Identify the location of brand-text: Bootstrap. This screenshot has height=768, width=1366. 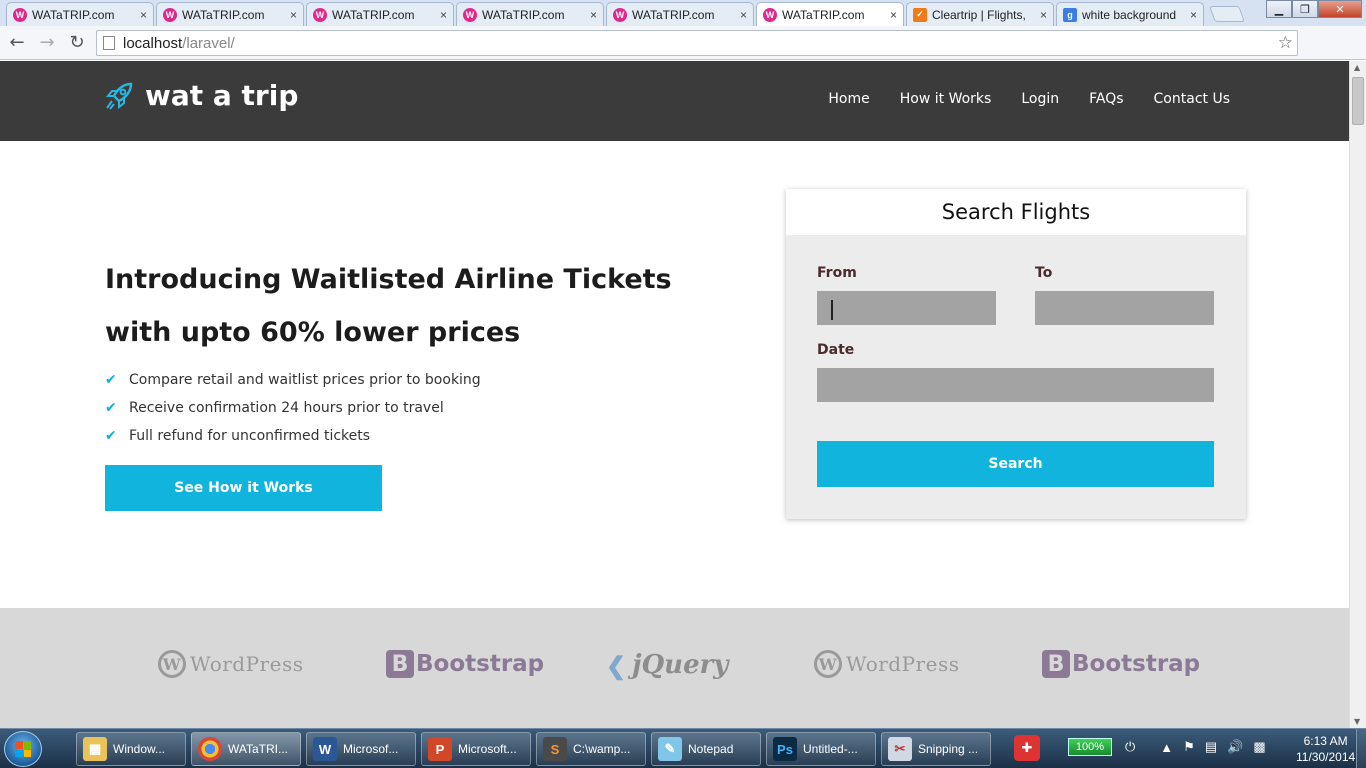
(480, 664).